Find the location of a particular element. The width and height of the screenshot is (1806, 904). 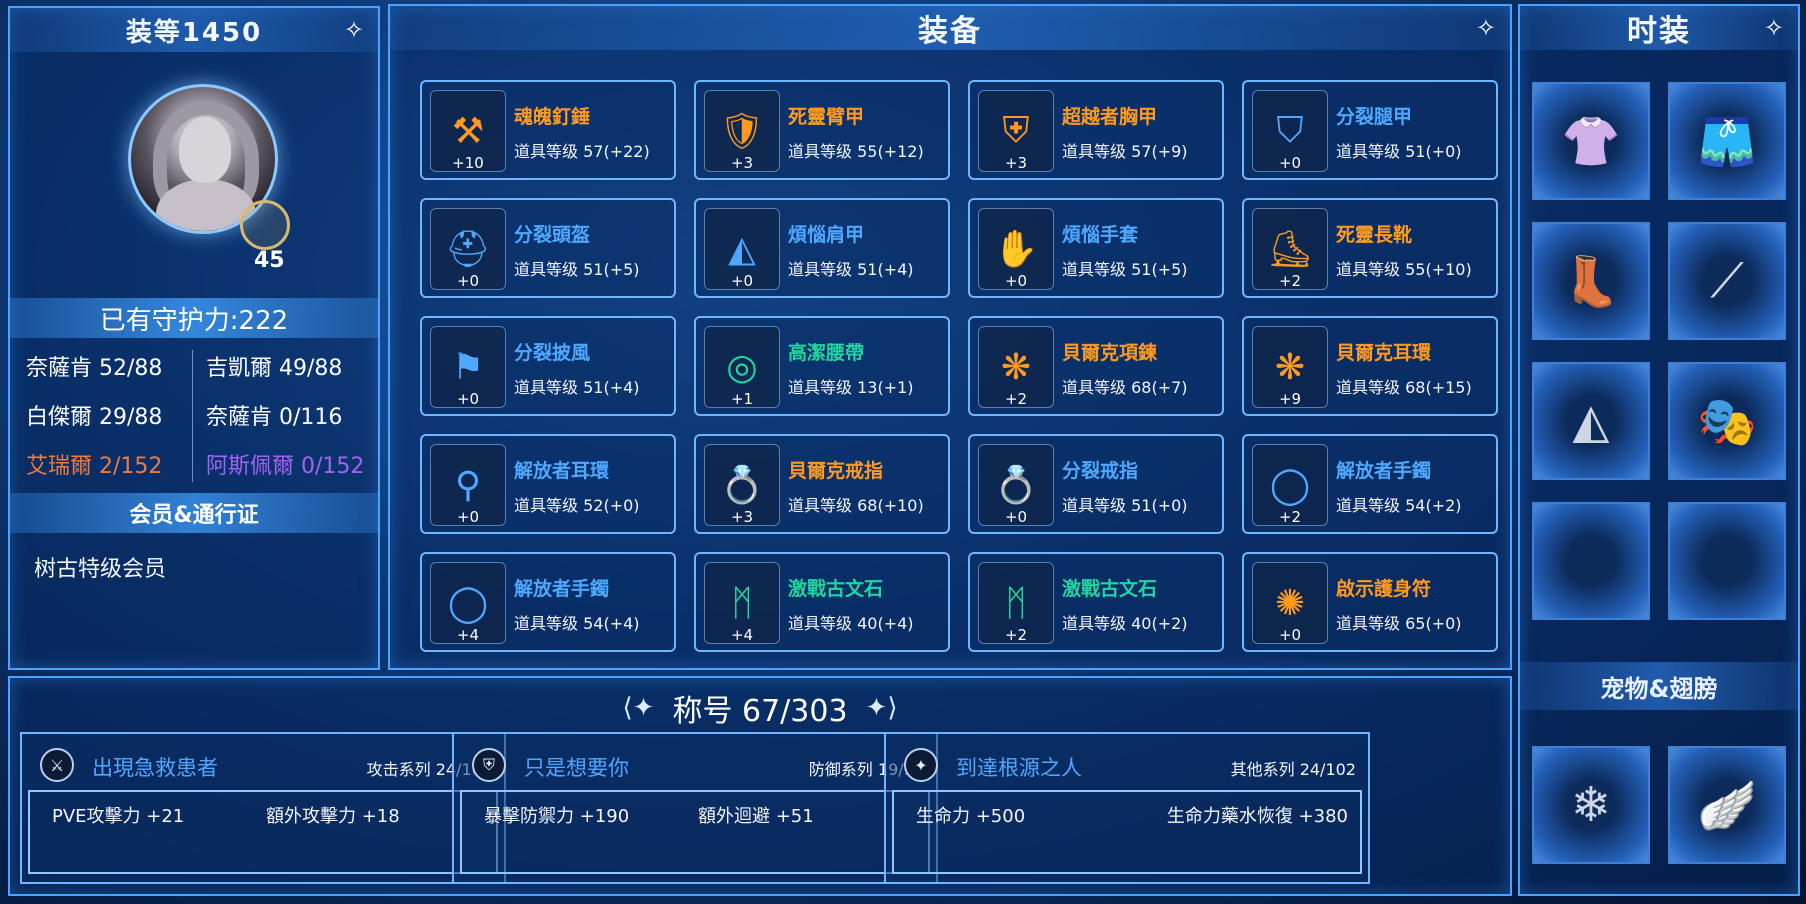

sword-icon: ⚔ is located at coordinates (57, 765).